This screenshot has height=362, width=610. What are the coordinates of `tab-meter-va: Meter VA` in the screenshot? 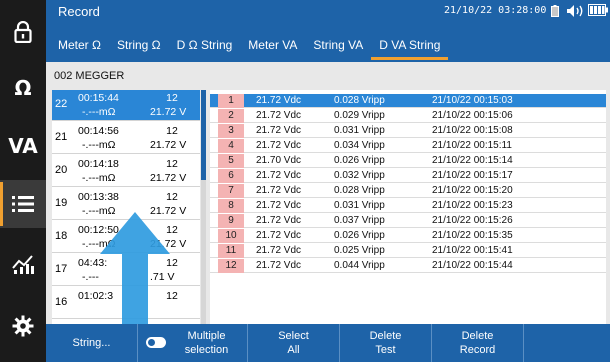 It's located at (272, 45).